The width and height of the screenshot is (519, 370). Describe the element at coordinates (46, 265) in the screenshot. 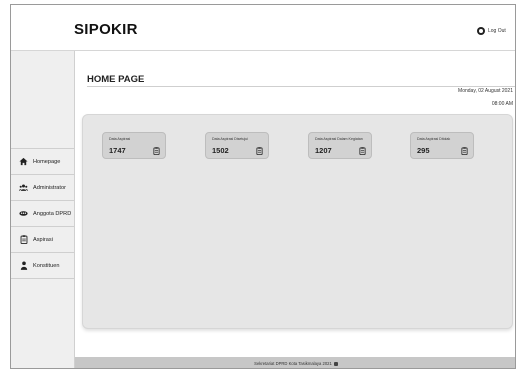

I see `sidebar-item-label: Konstituen` at that location.